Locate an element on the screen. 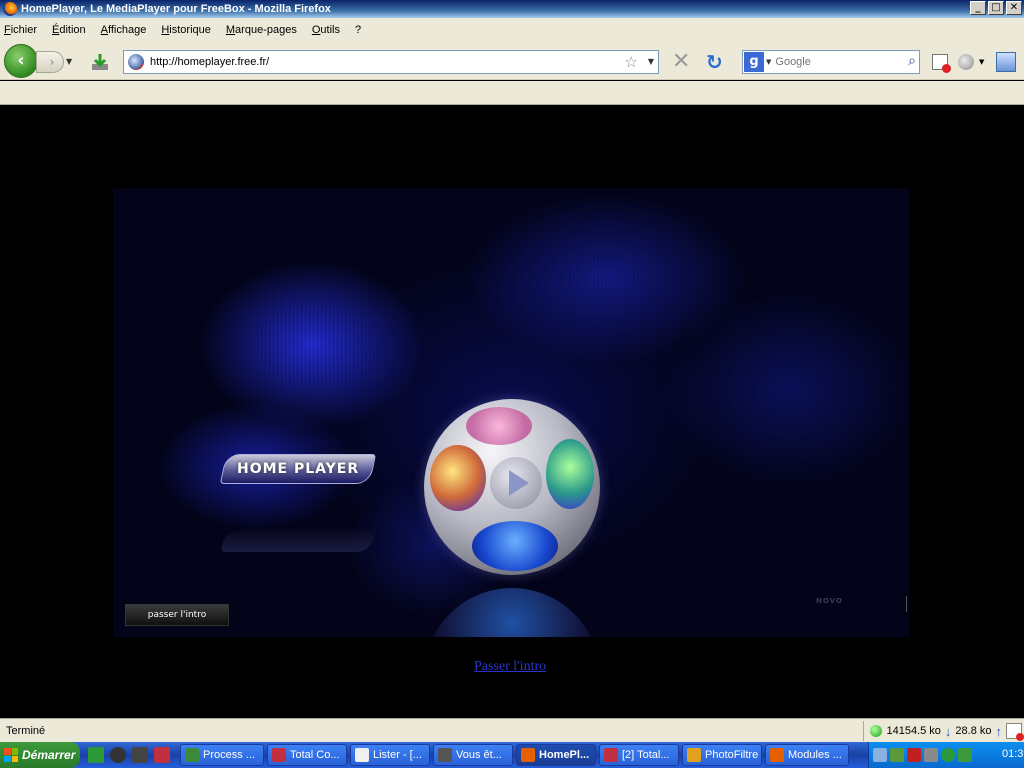  tray-app-icon is located at coordinates (897, 755).